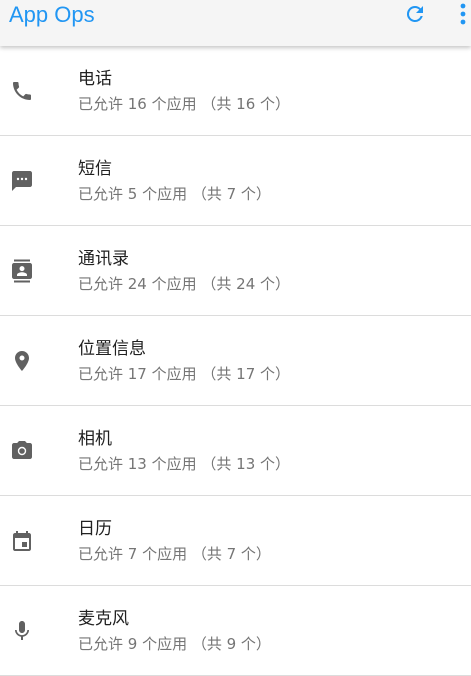 This screenshot has height=676, width=471. What do you see at coordinates (235, 181) in the screenshot?
I see `permission-row-sms: 短信 已允许 5 个应用 （共 7 个）` at bounding box center [235, 181].